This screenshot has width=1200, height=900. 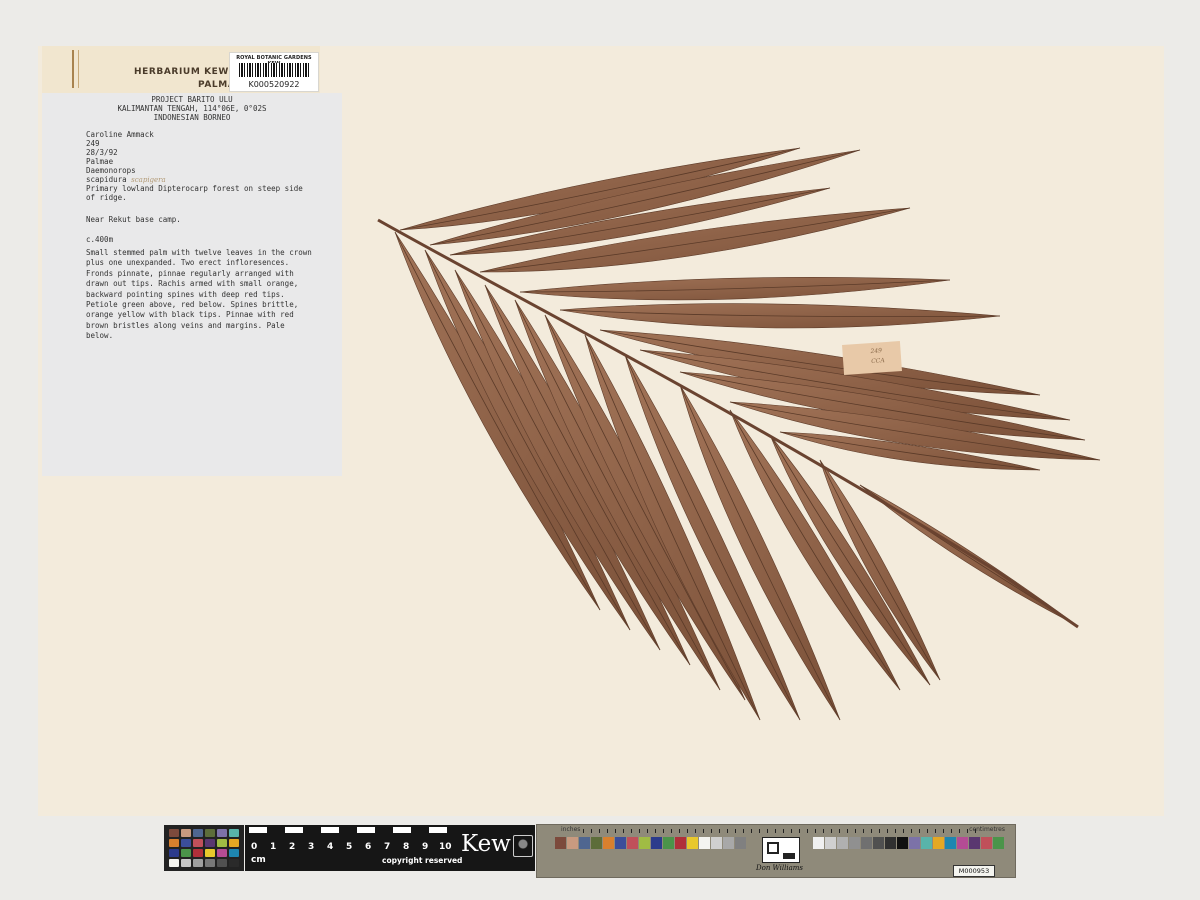 I want to click on scale-number: 5, so click(x=349, y=847).